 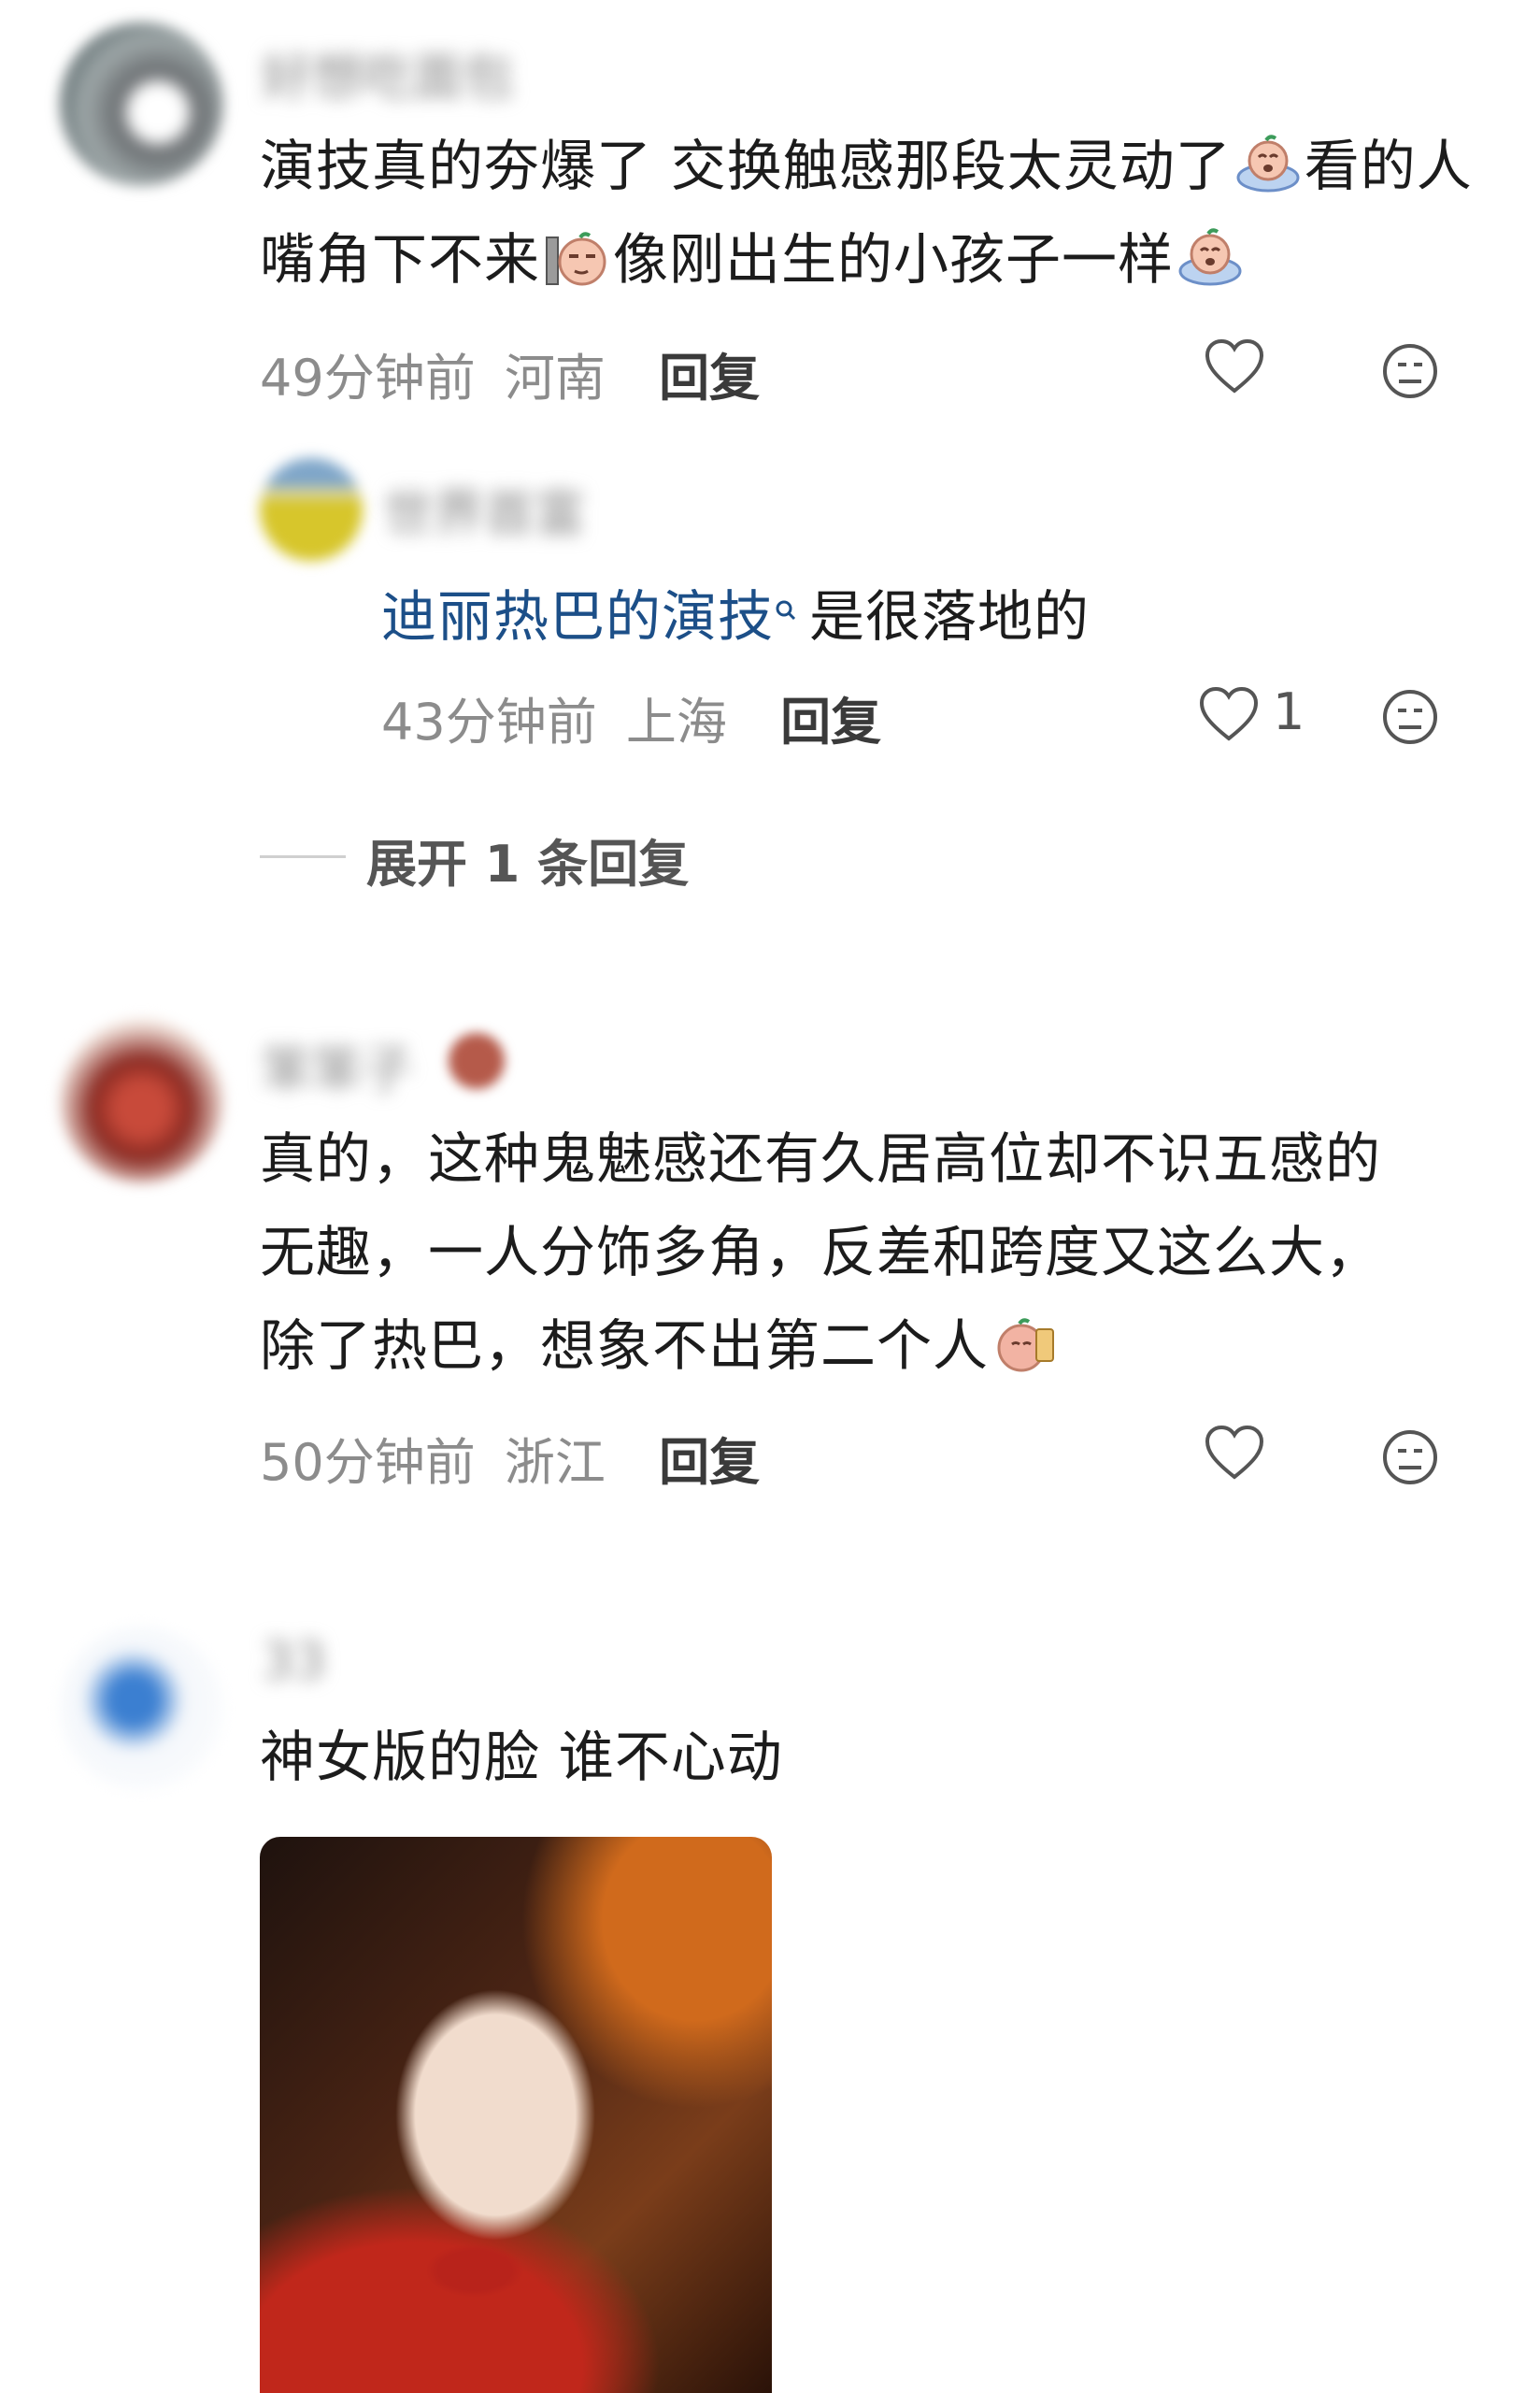 I want to click on comment-line: 真的，这种鬼魅感还有久居高位却不识五感的, so click(x=821, y=1158).